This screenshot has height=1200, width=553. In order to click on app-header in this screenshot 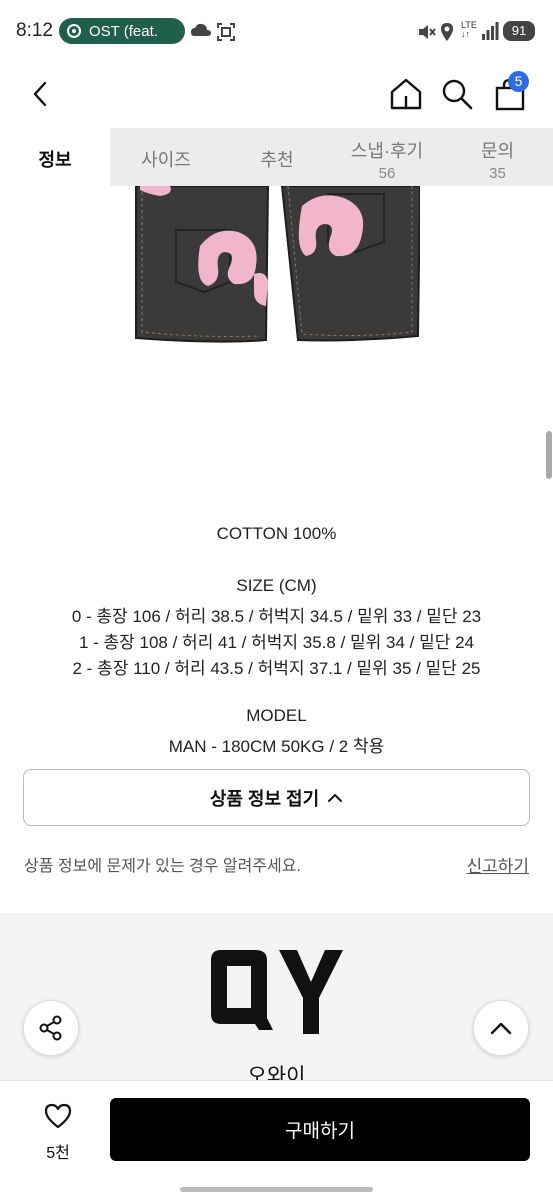, I will do `click(276, 95)`.